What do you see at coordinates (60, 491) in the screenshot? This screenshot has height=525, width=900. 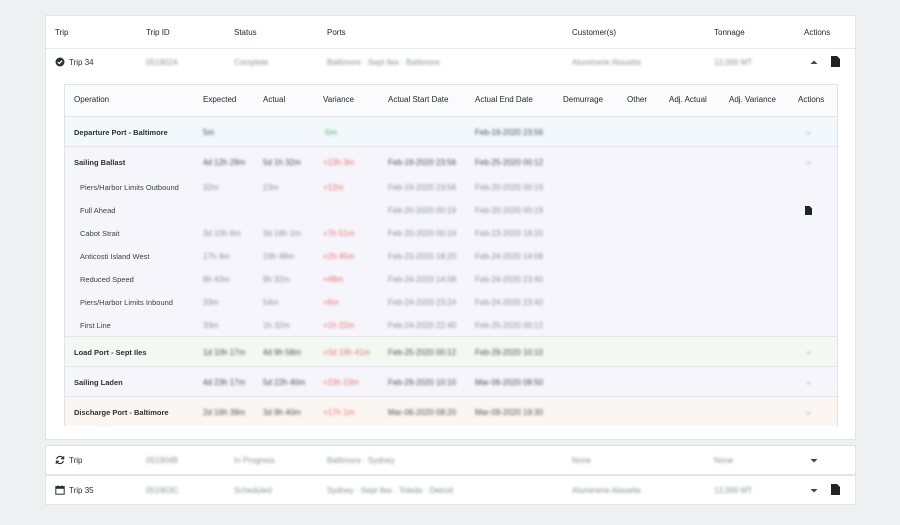 I see `calendar-icon` at bounding box center [60, 491].